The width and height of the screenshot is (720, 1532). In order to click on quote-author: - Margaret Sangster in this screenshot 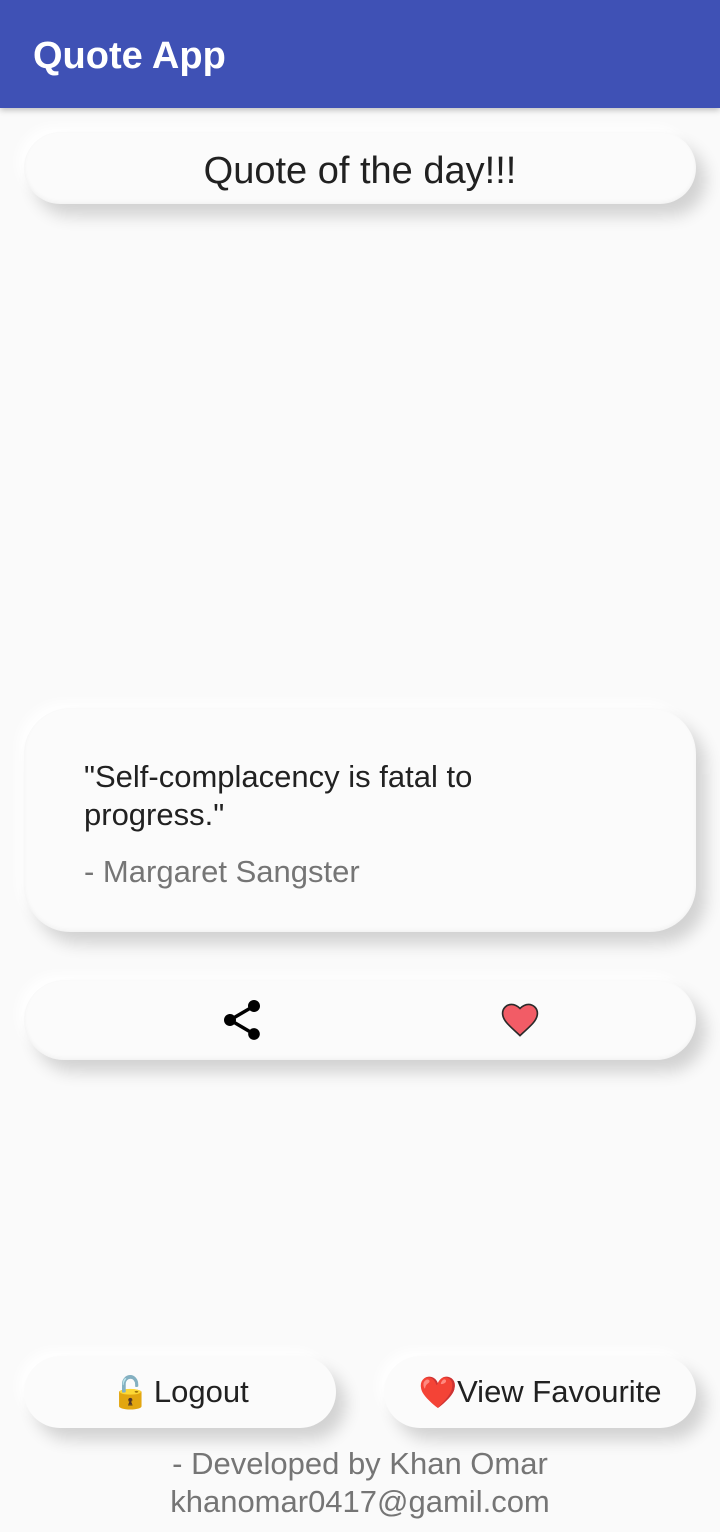, I will do `click(222, 871)`.